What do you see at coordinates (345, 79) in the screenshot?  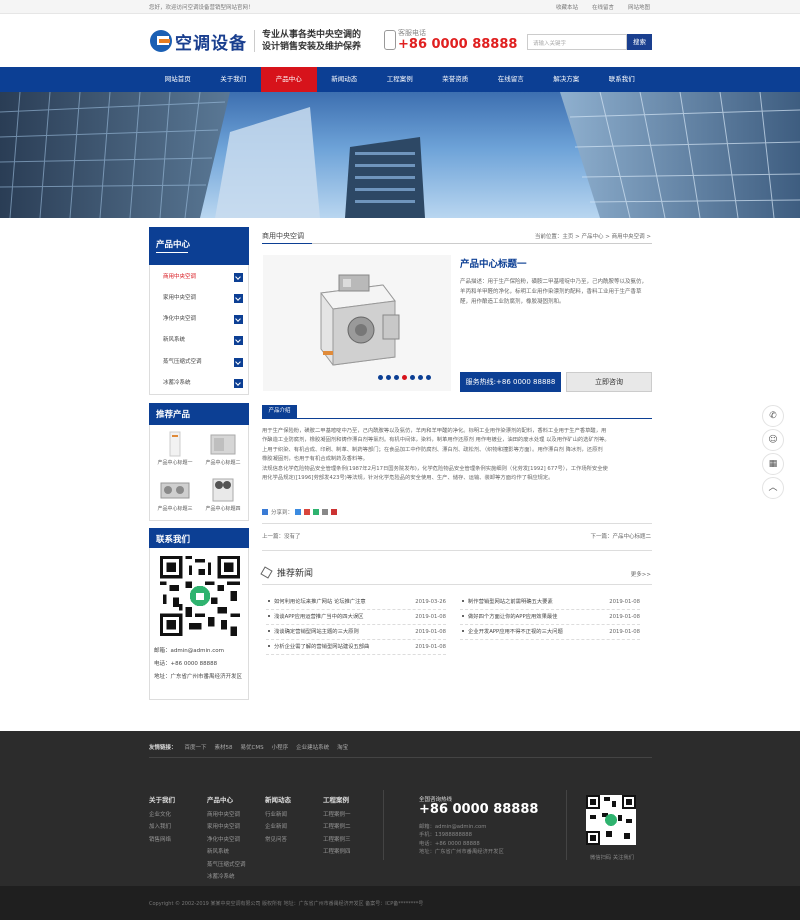 I see `nav-news: 新闻动态` at bounding box center [345, 79].